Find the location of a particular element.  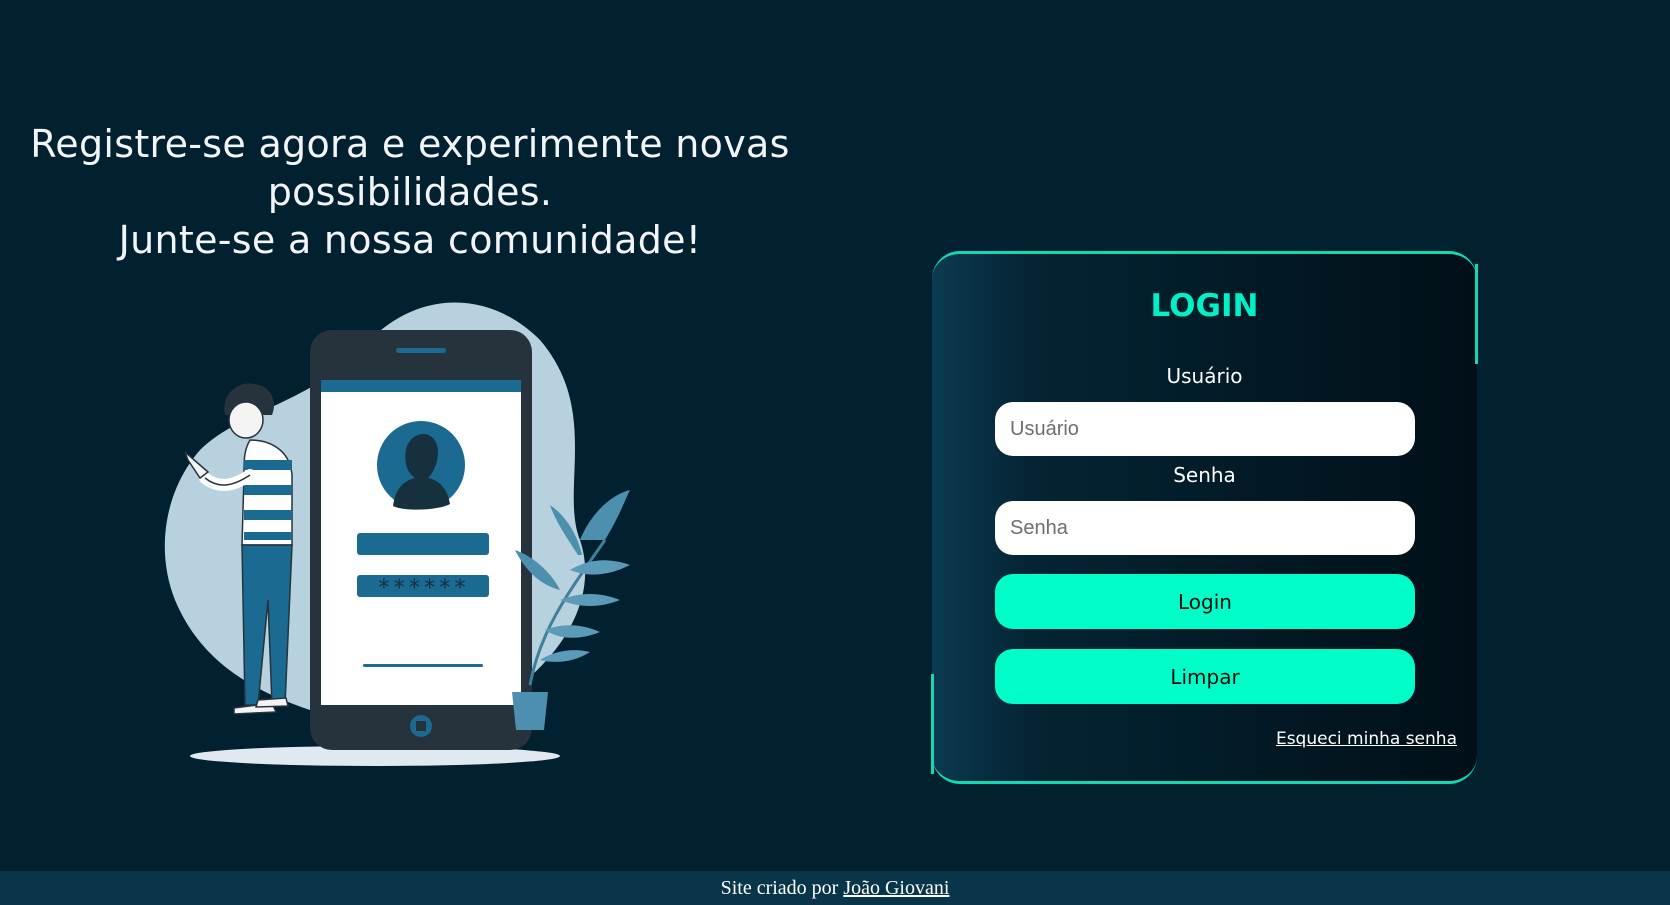

plant-leaf is located at coordinates (605, 515).